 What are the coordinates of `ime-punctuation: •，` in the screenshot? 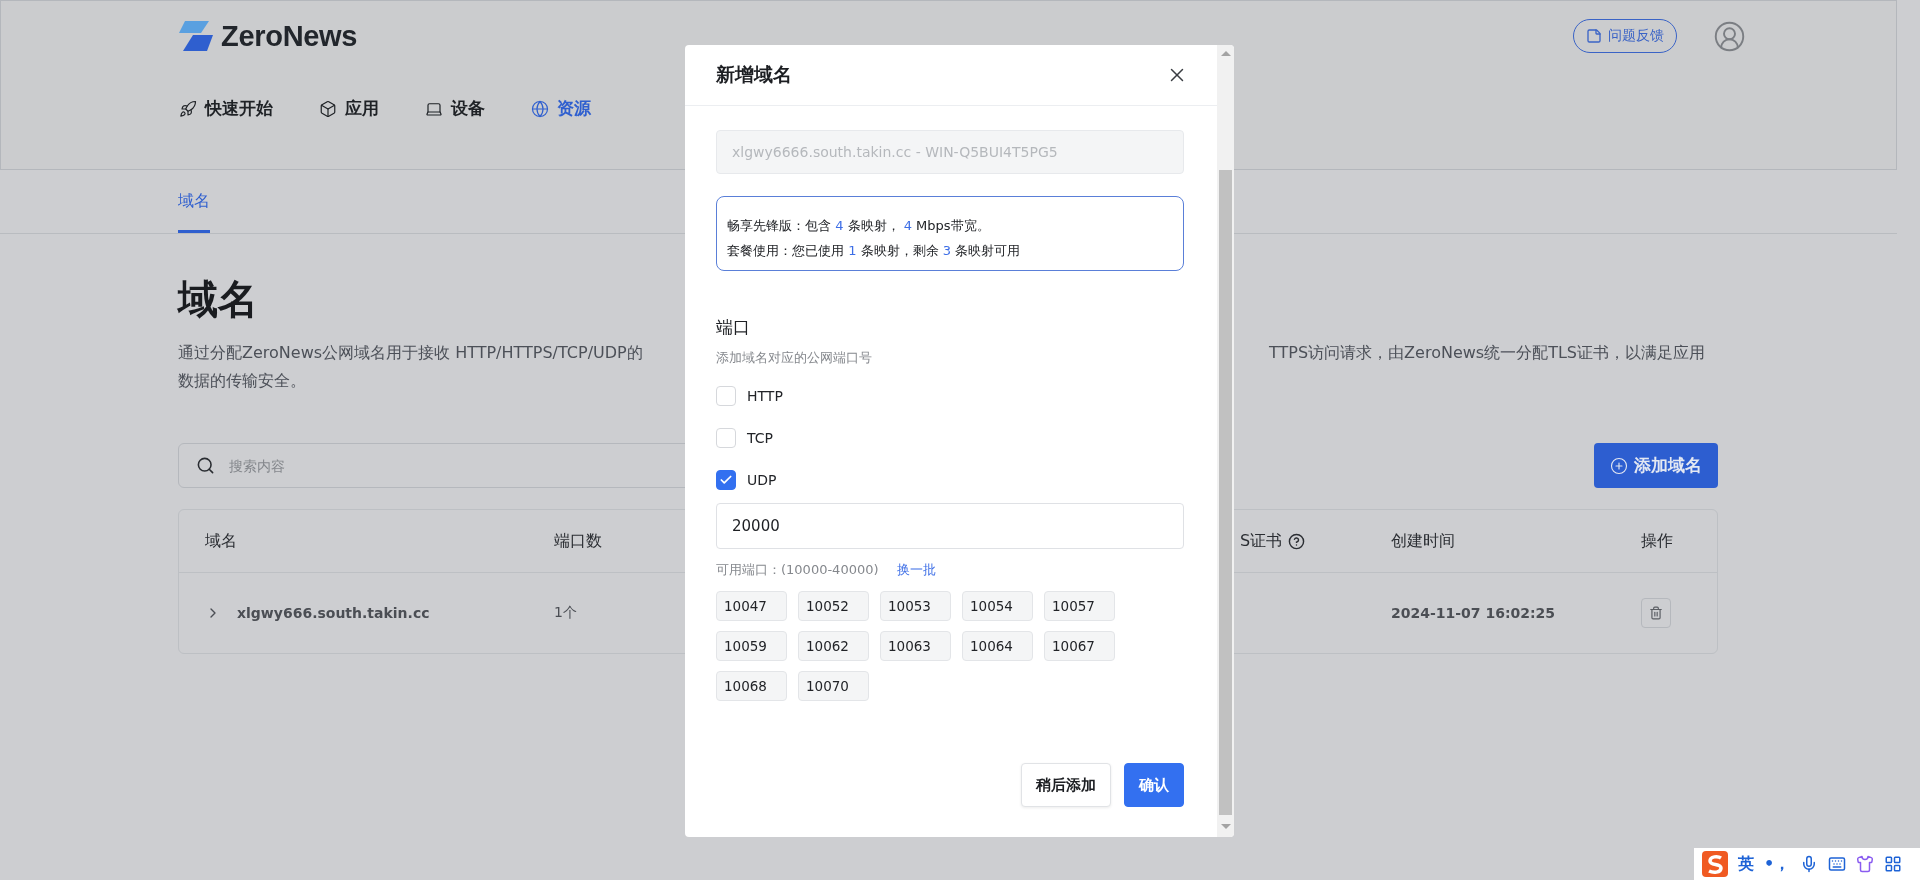 It's located at (1777, 864).